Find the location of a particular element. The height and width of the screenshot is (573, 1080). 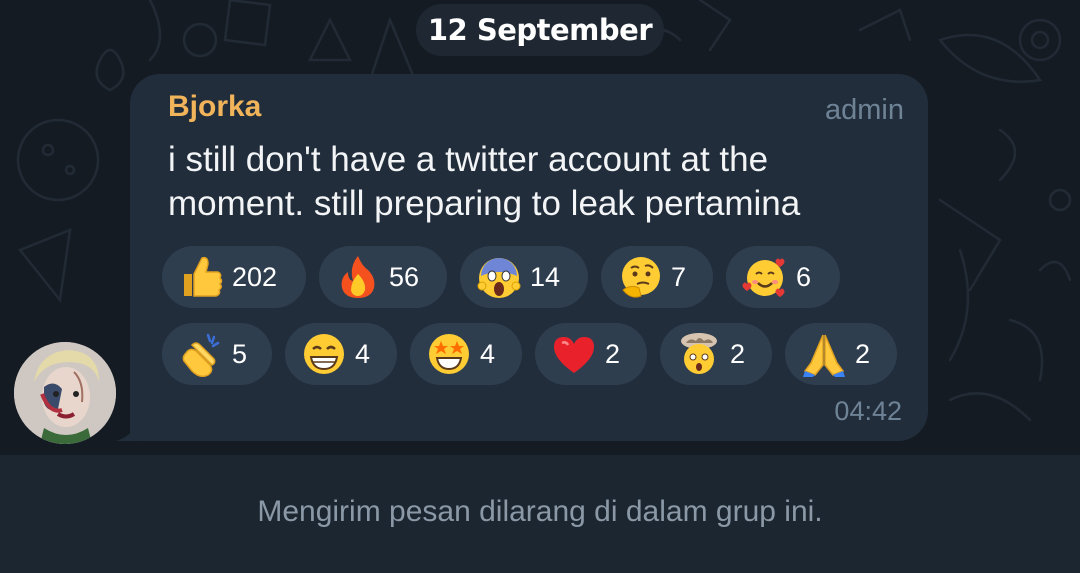

reaction-star-struck: 4 is located at coordinates (466, 354).